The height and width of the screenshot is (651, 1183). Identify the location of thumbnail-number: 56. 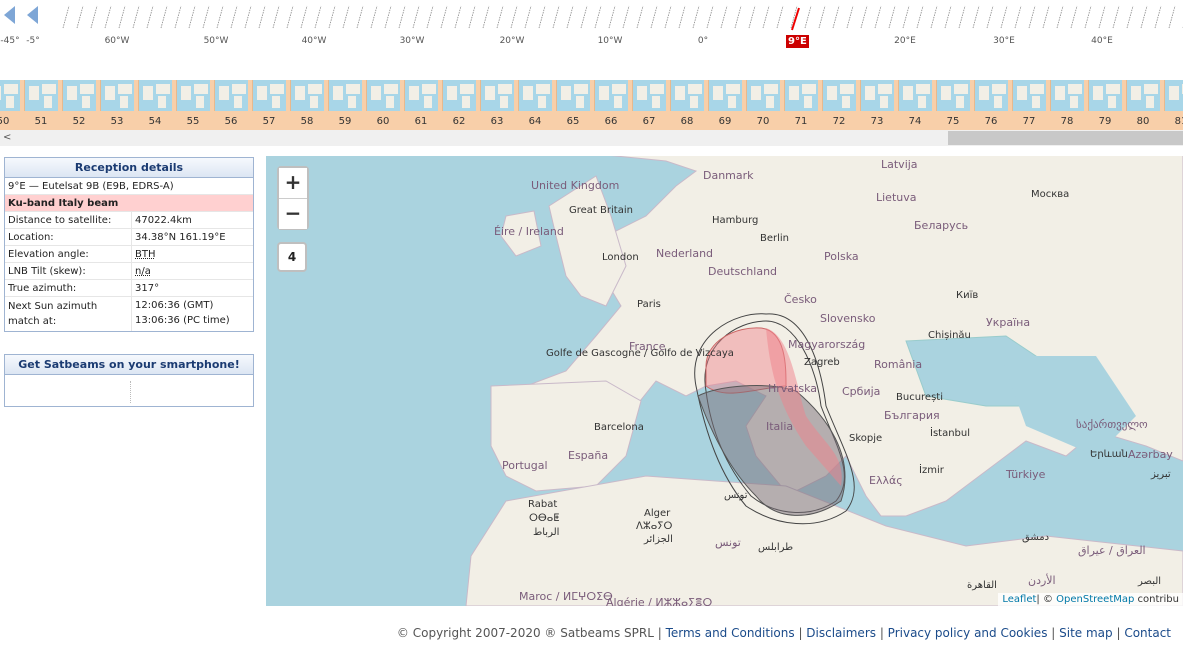
(231, 121).